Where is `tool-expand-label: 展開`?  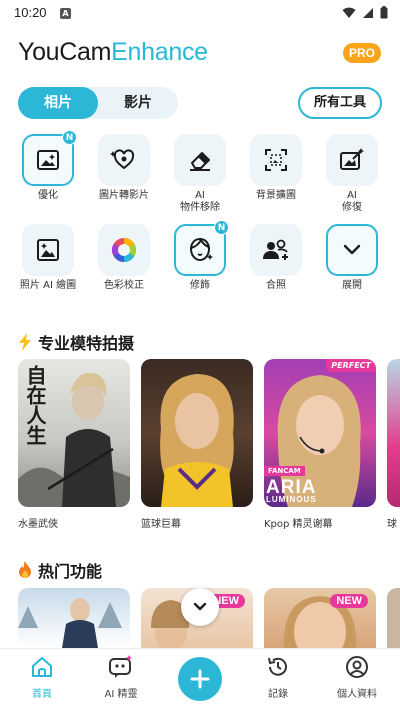 tool-expand-label: 展開 is located at coordinates (352, 285).